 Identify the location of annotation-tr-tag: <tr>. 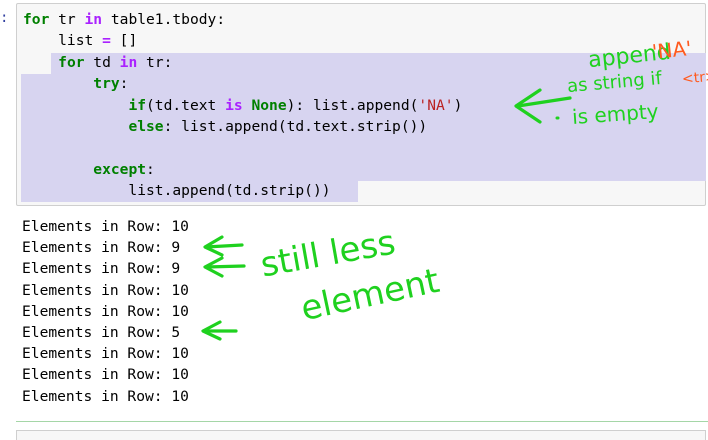
(694, 78).